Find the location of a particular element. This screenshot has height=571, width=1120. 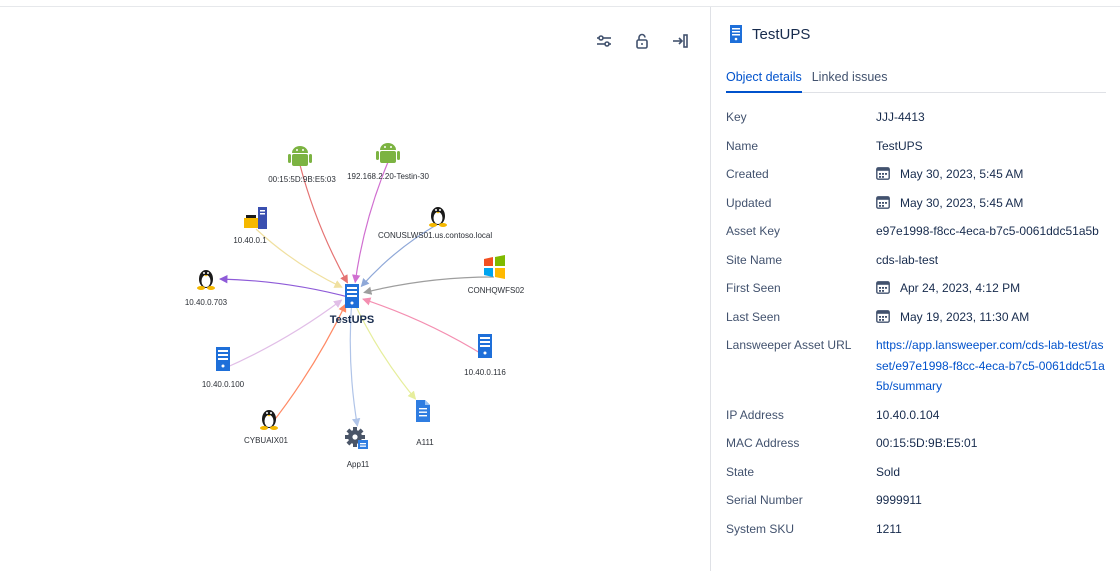

graph-center-node: TestUPS is located at coordinates (352, 305).